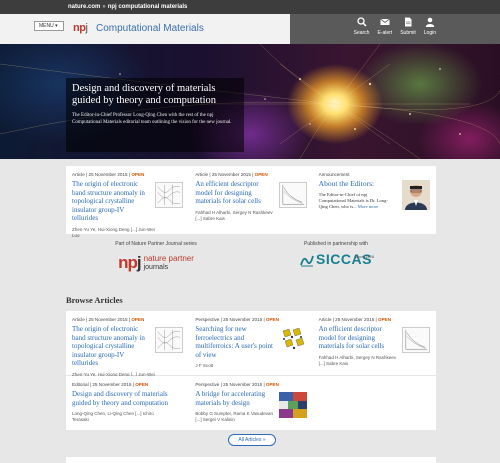 The image size is (500, 463). I want to click on card-meta: Editorial | 25 November 2015 | OPEN, so click(110, 384).